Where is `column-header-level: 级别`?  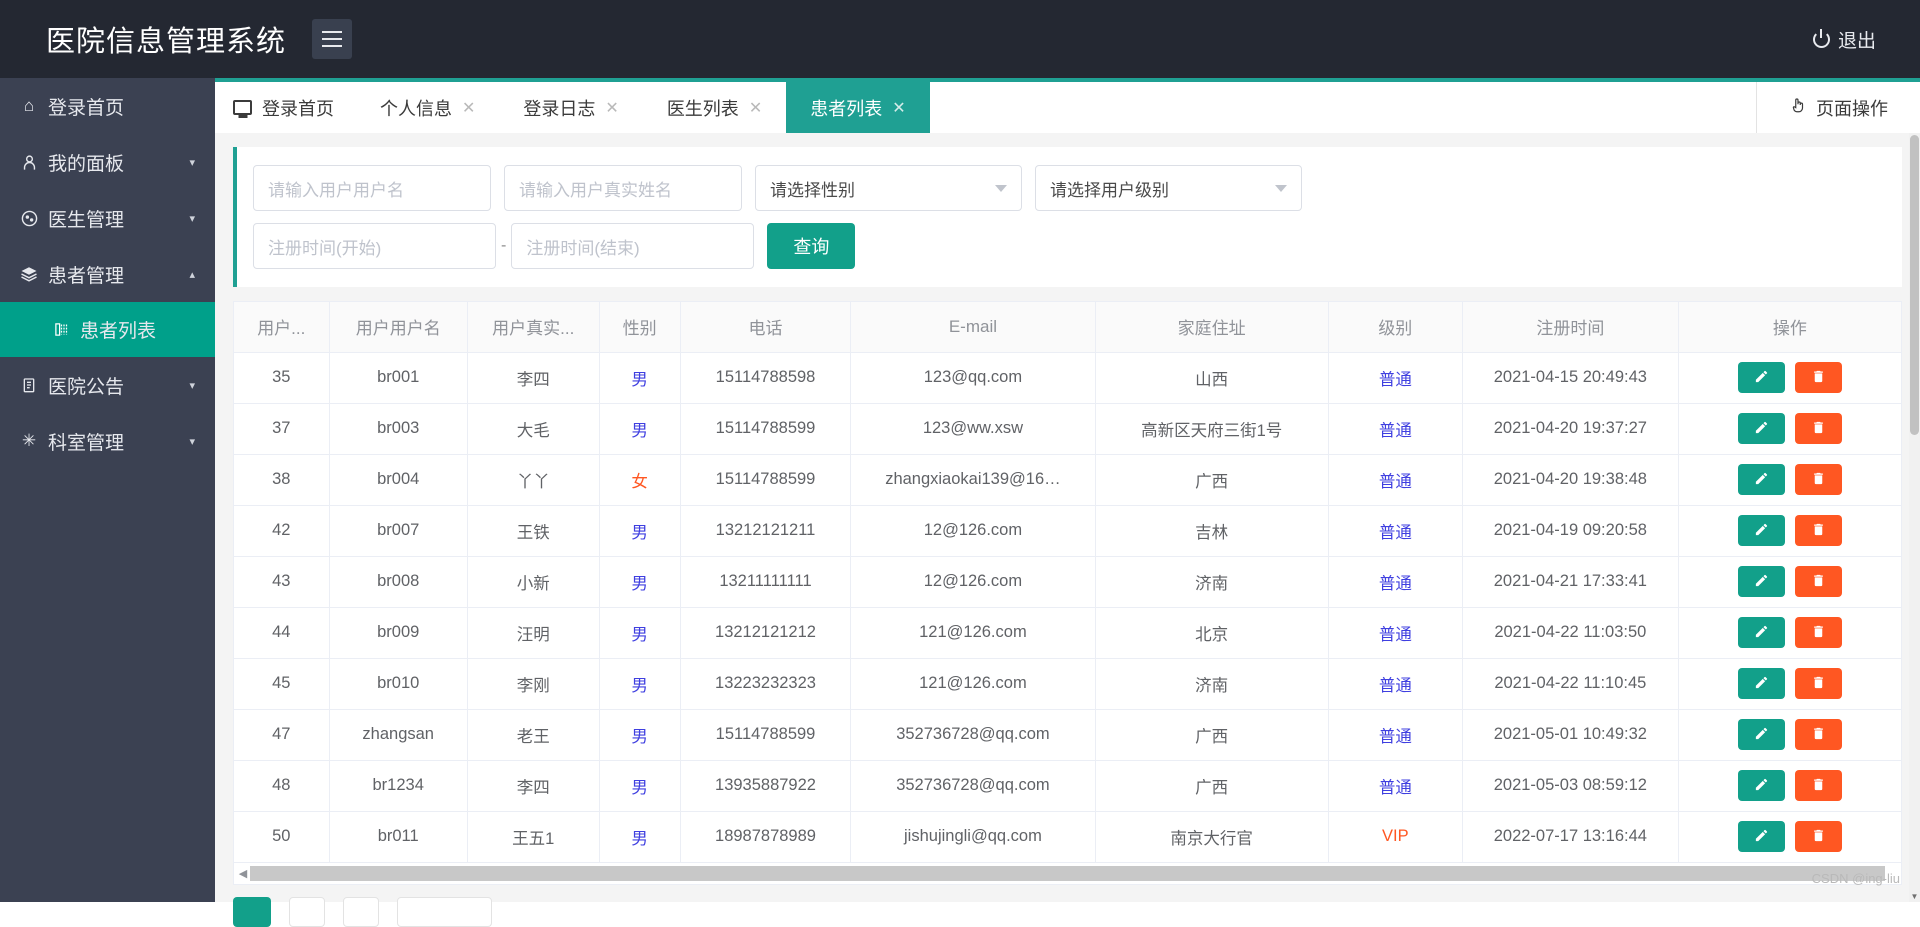 column-header-level: 级别 is located at coordinates (1395, 327).